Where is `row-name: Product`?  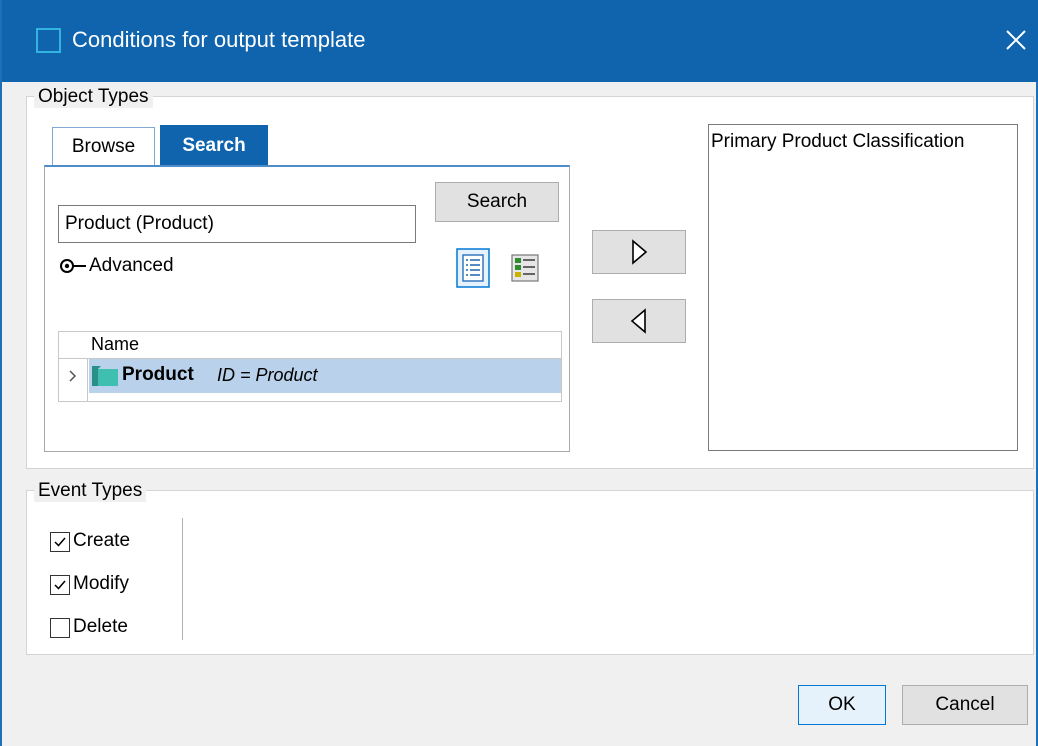
row-name: Product is located at coordinates (158, 374).